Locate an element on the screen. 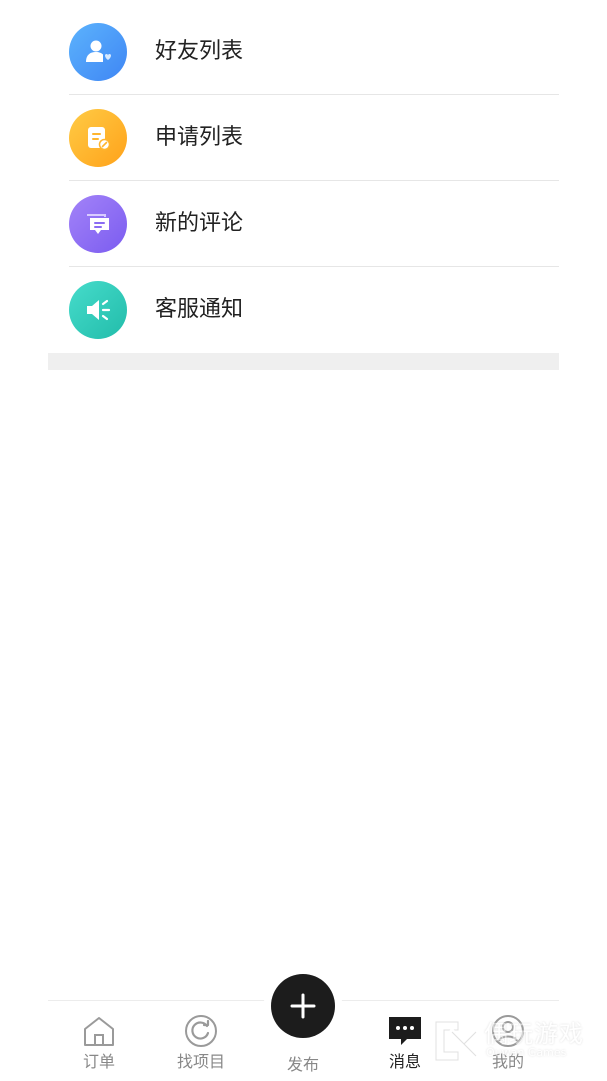 The height and width of the screenshot is (1081, 607). comment-icon is located at coordinates (98, 224).